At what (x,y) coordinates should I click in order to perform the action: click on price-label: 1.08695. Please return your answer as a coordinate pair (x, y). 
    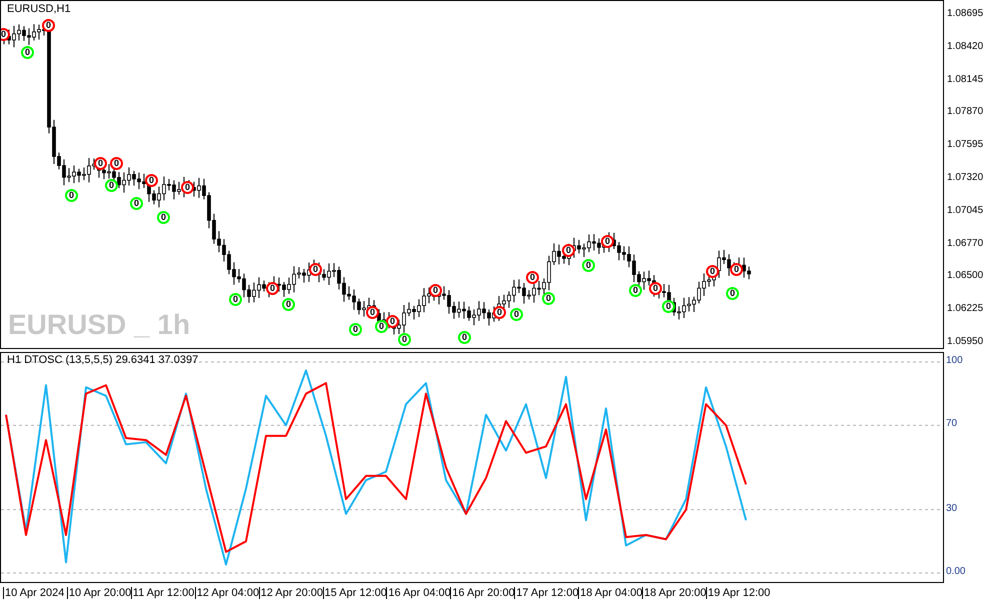
    Looking at the image, I should click on (965, 14).